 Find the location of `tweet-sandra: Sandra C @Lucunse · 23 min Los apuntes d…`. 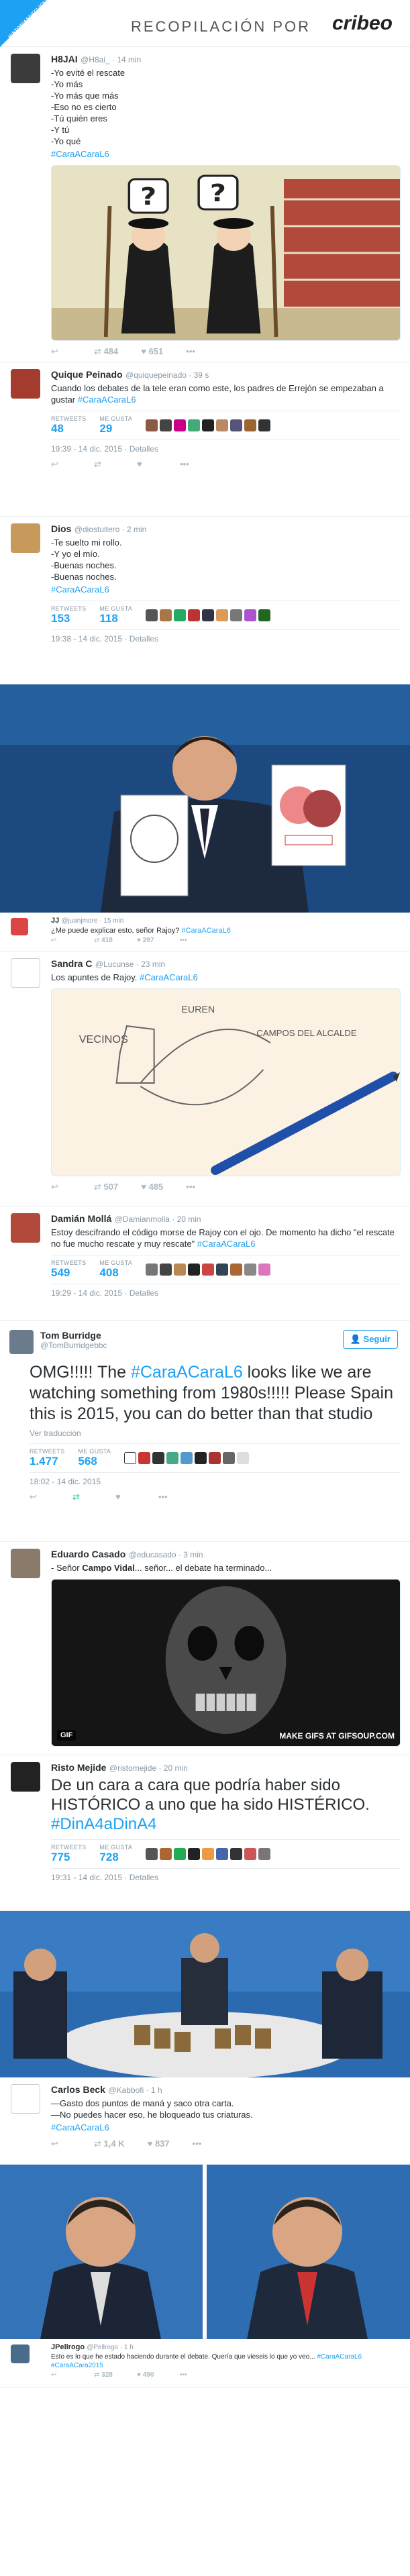

tweet-sandra: Sandra C @Lucunse · 23 min Los apuntes d… is located at coordinates (205, 1078).